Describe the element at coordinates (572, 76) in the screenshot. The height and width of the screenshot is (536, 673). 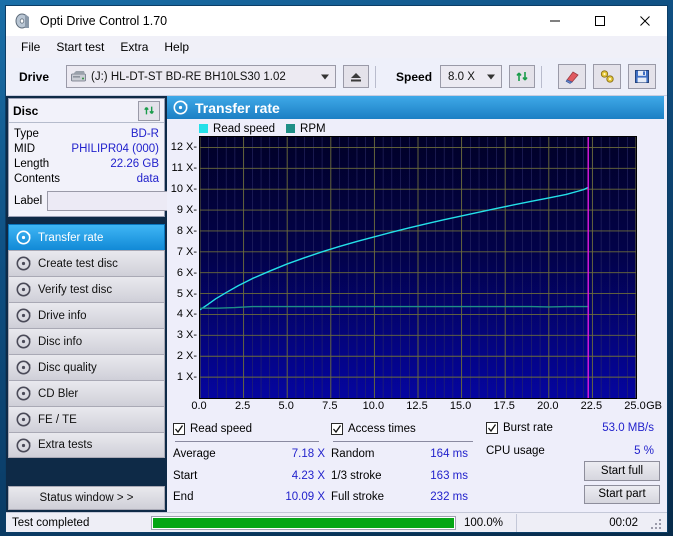
I see `eraser-button` at that location.